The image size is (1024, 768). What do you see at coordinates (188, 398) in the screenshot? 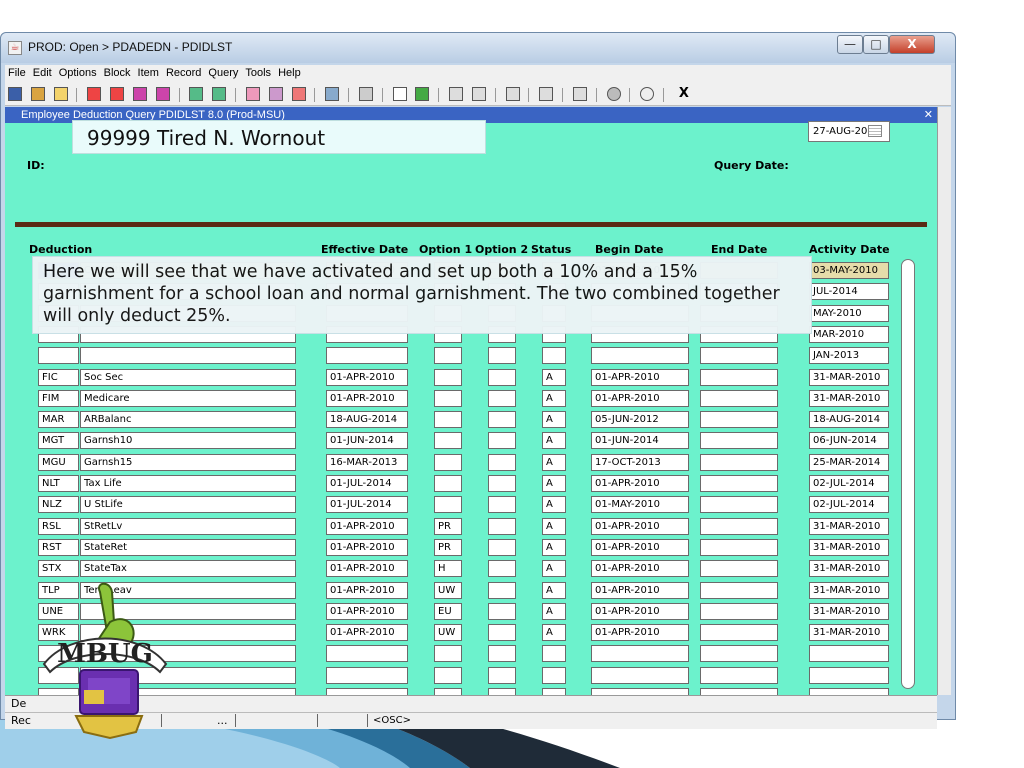
I see `cell-desc: Medicare` at bounding box center [188, 398].